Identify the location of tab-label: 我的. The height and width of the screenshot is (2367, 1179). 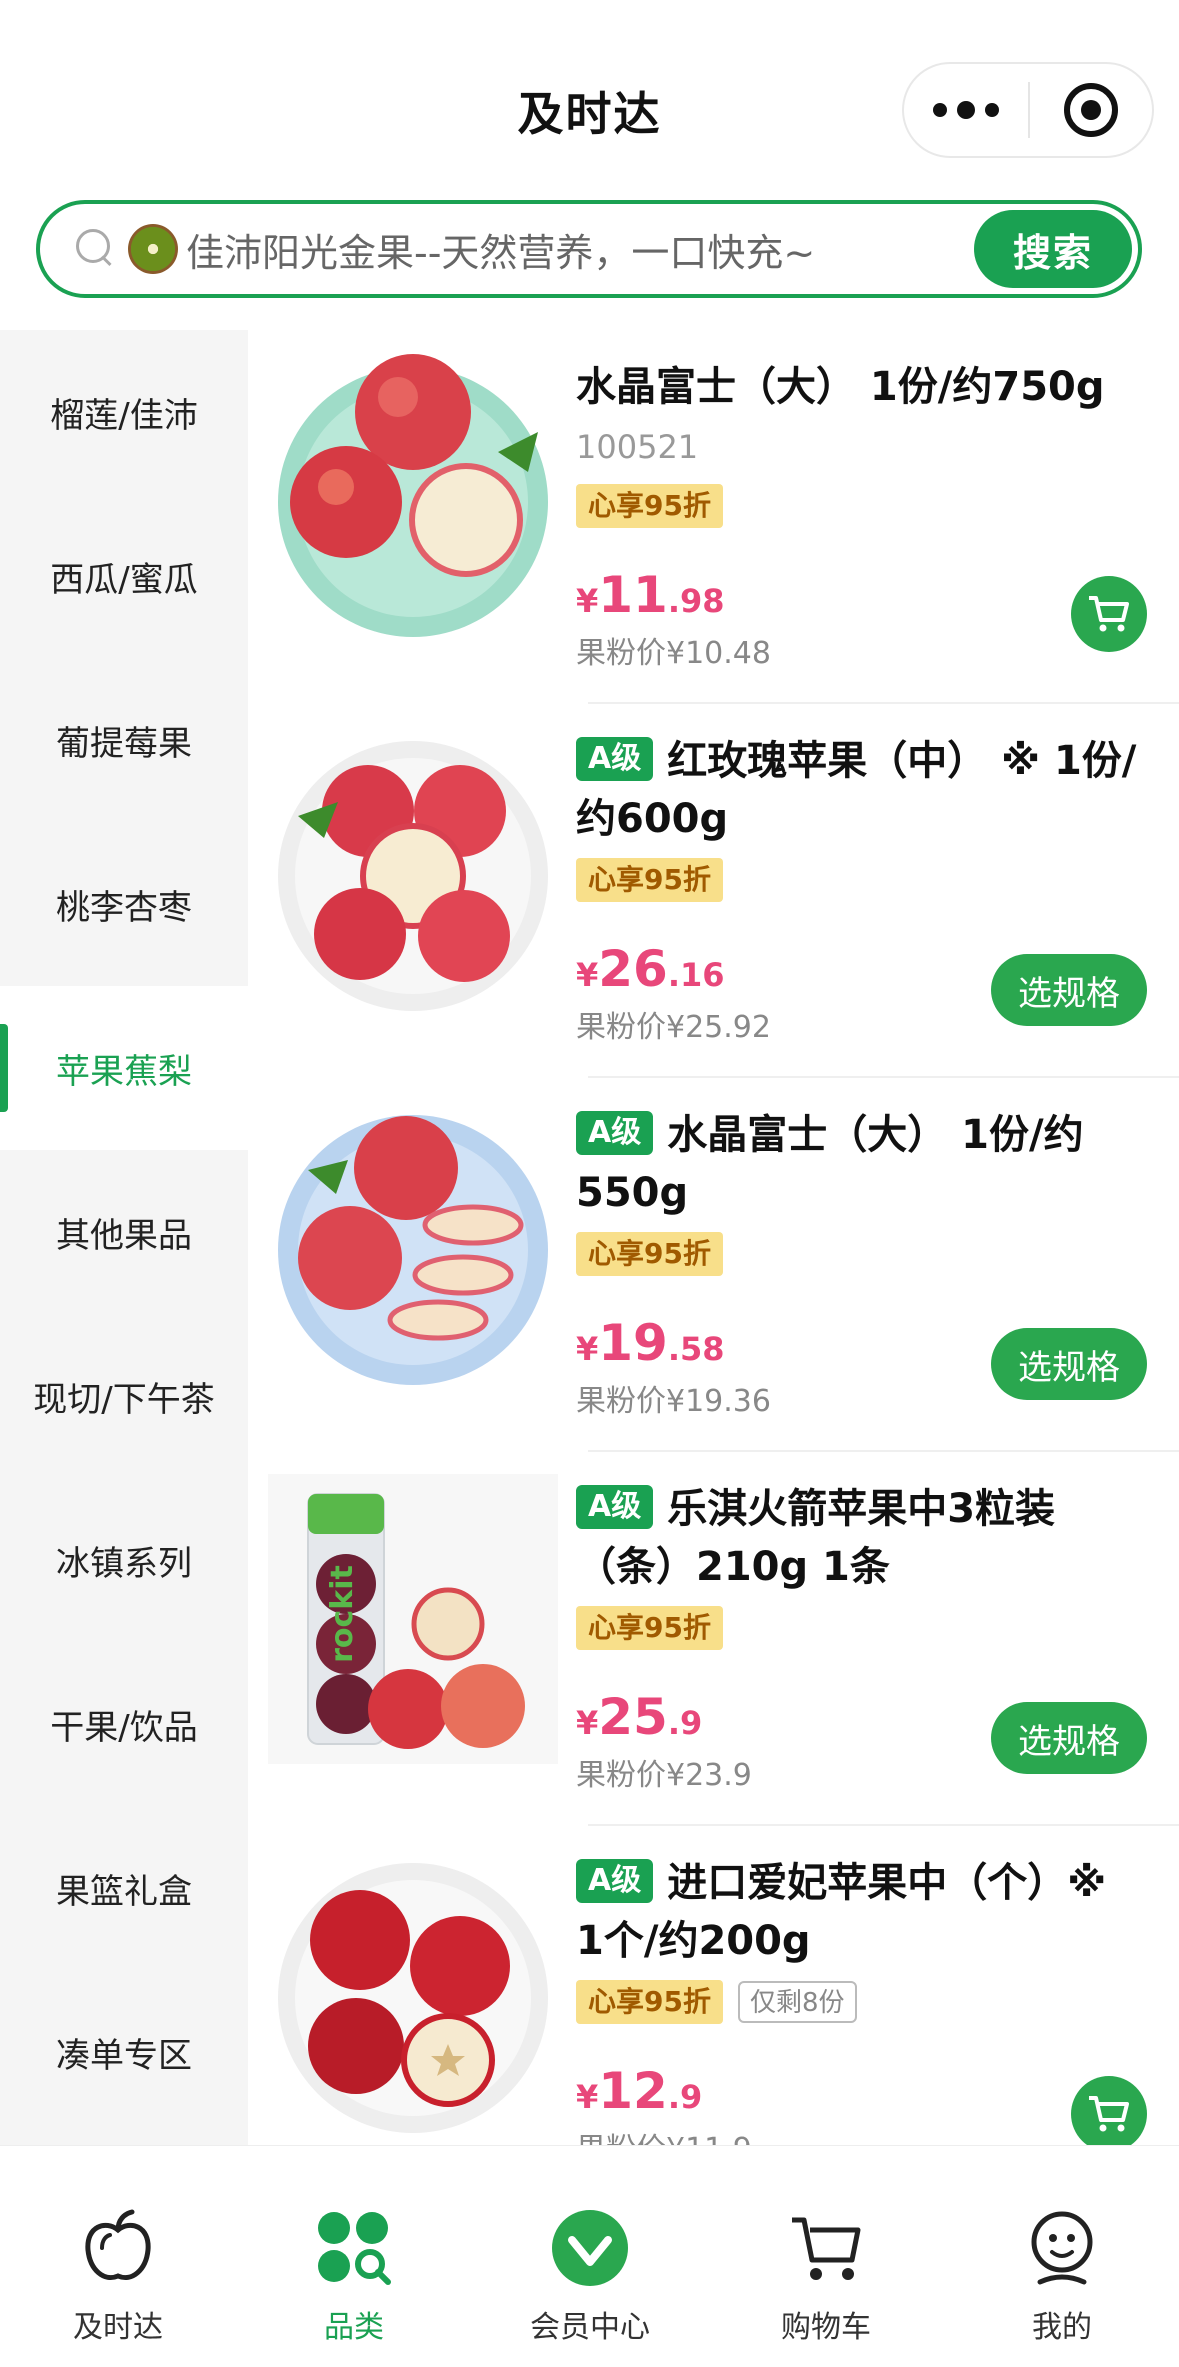
(1062, 2327).